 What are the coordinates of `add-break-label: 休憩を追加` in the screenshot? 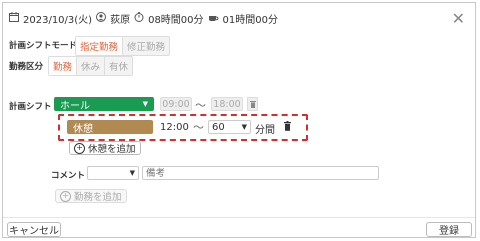 It's located at (112, 149).